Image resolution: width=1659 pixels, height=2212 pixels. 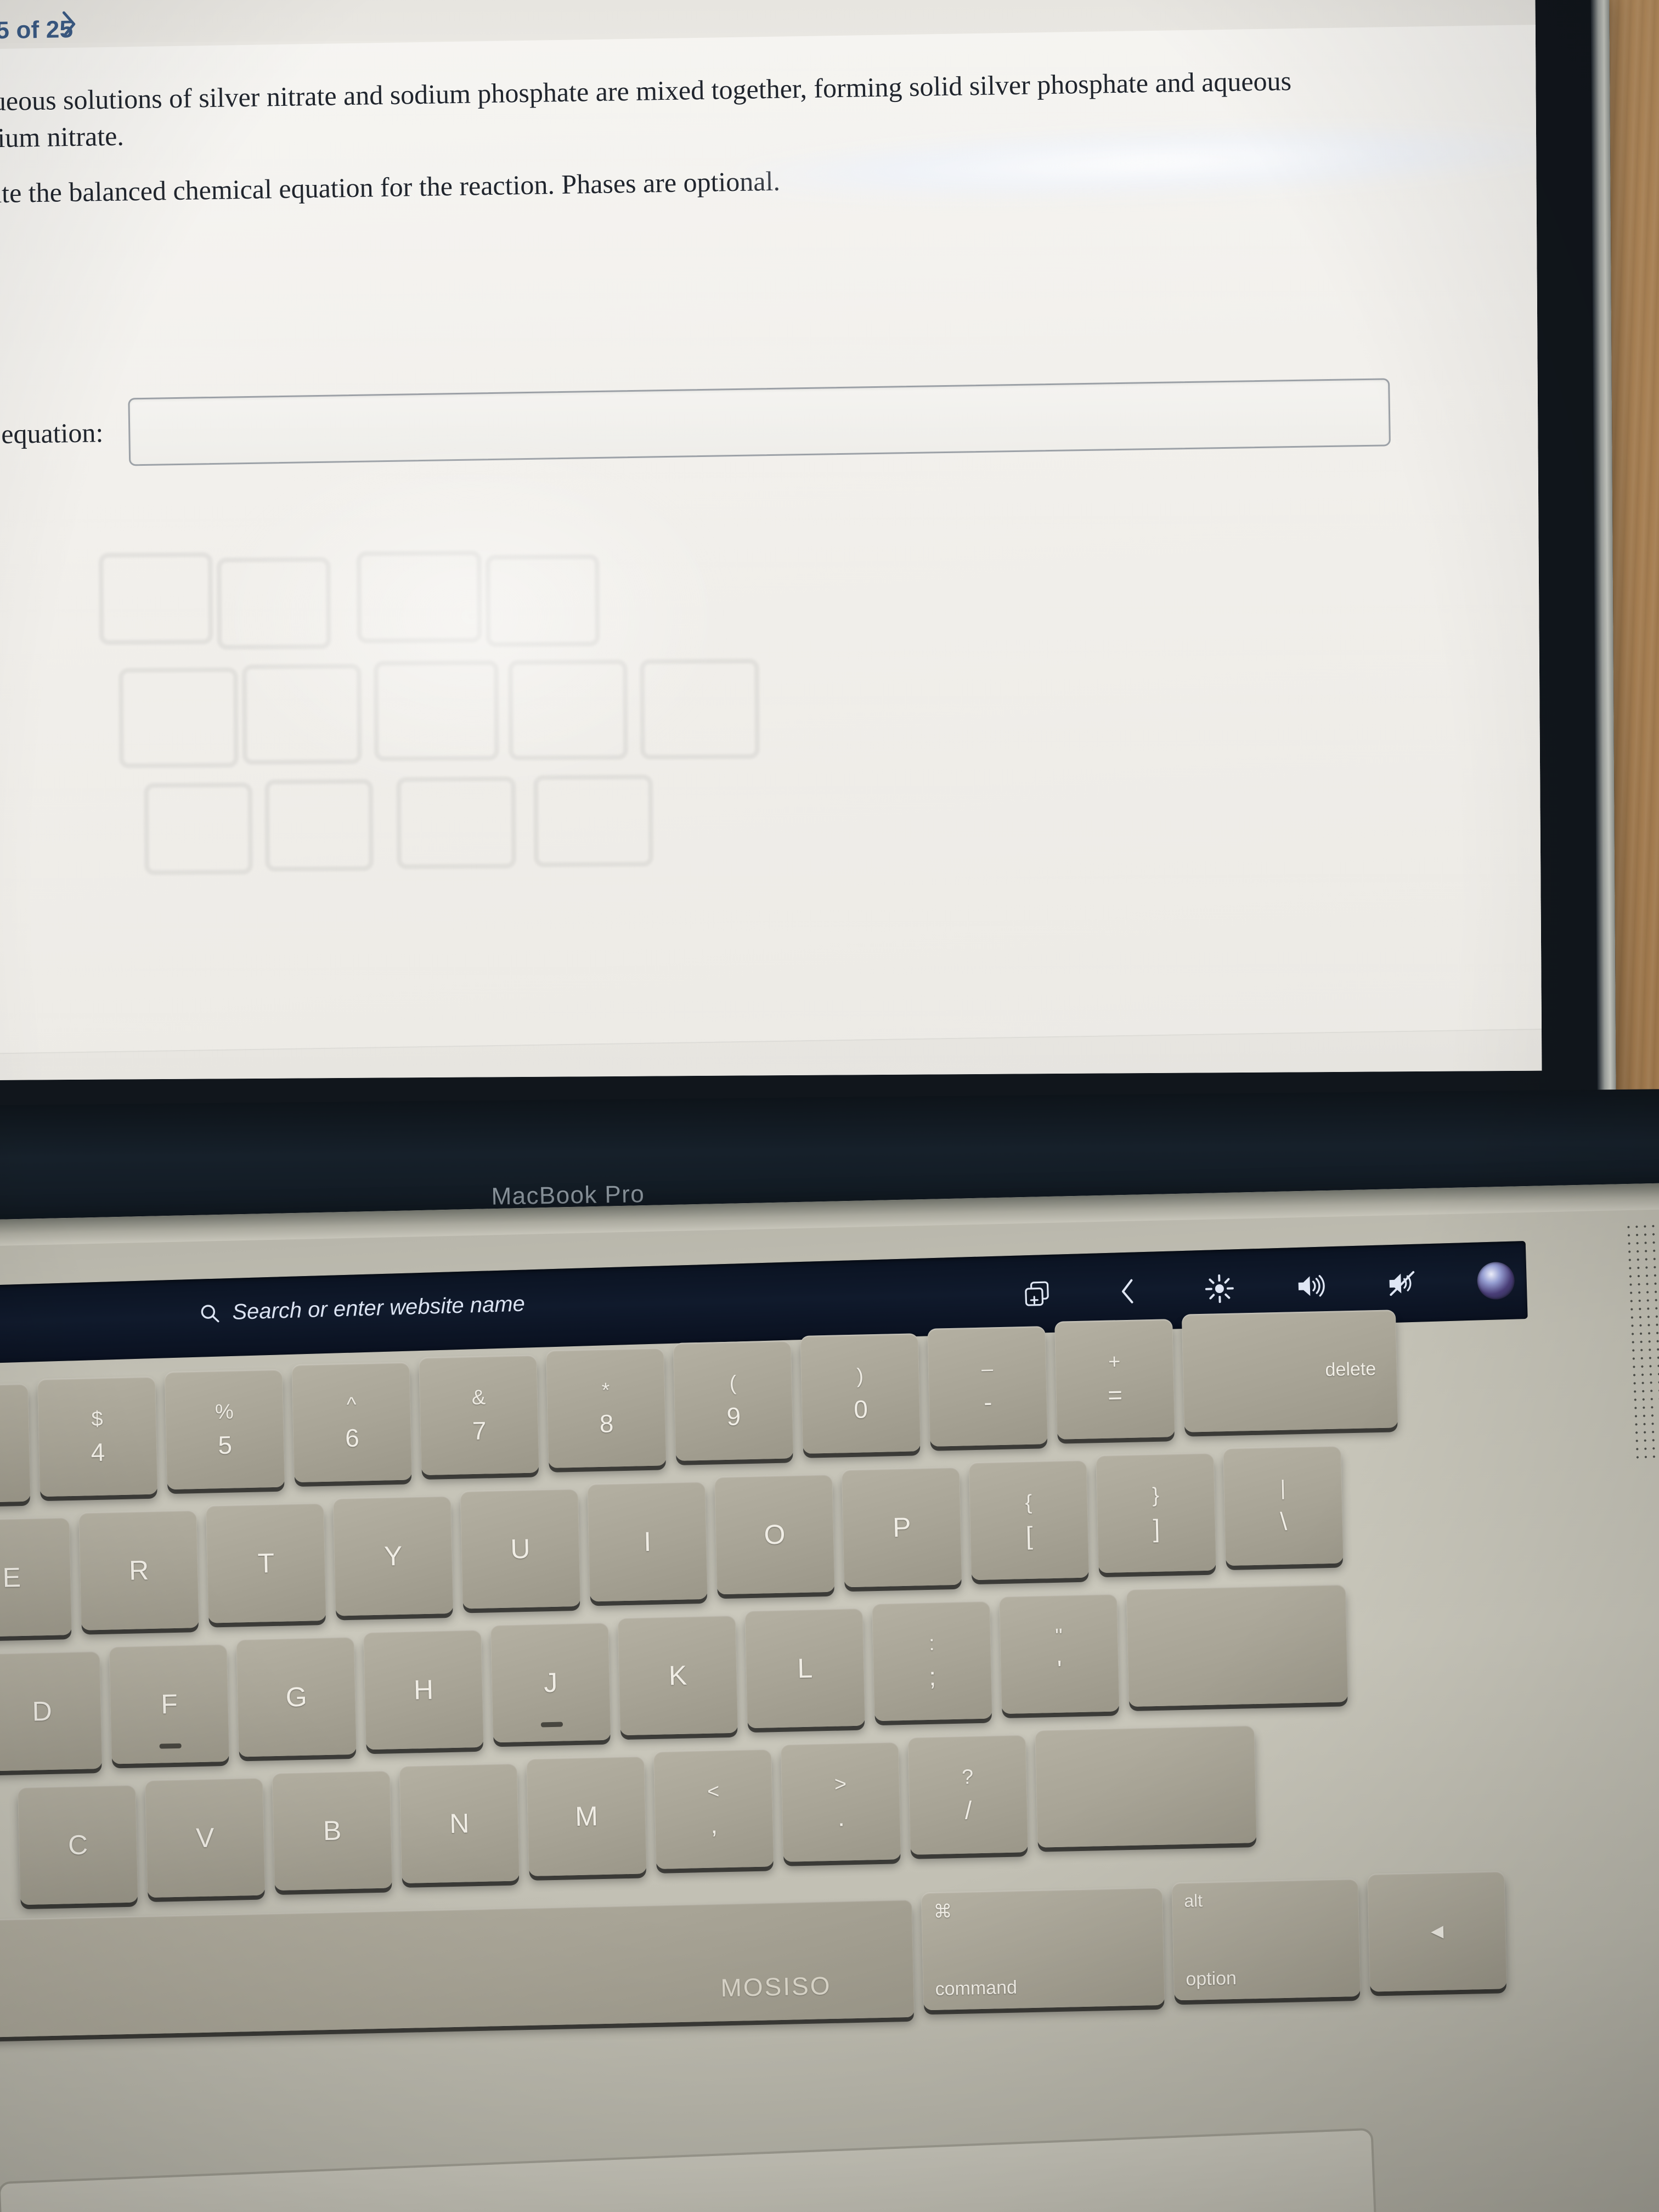 I want to click on key-delete: delete, so click(x=1290, y=1371).